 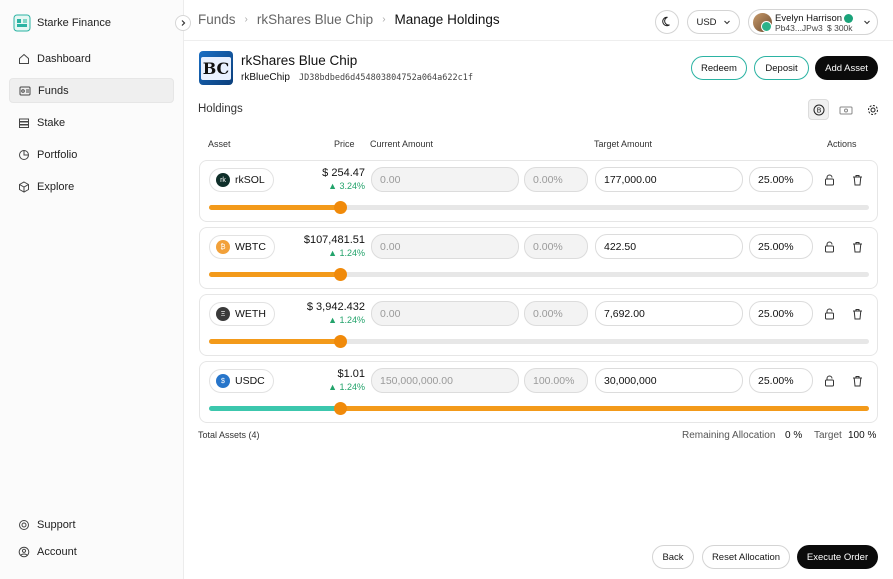 What do you see at coordinates (842, 144) in the screenshot?
I see `column-header-actions: Actions` at bounding box center [842, 144].